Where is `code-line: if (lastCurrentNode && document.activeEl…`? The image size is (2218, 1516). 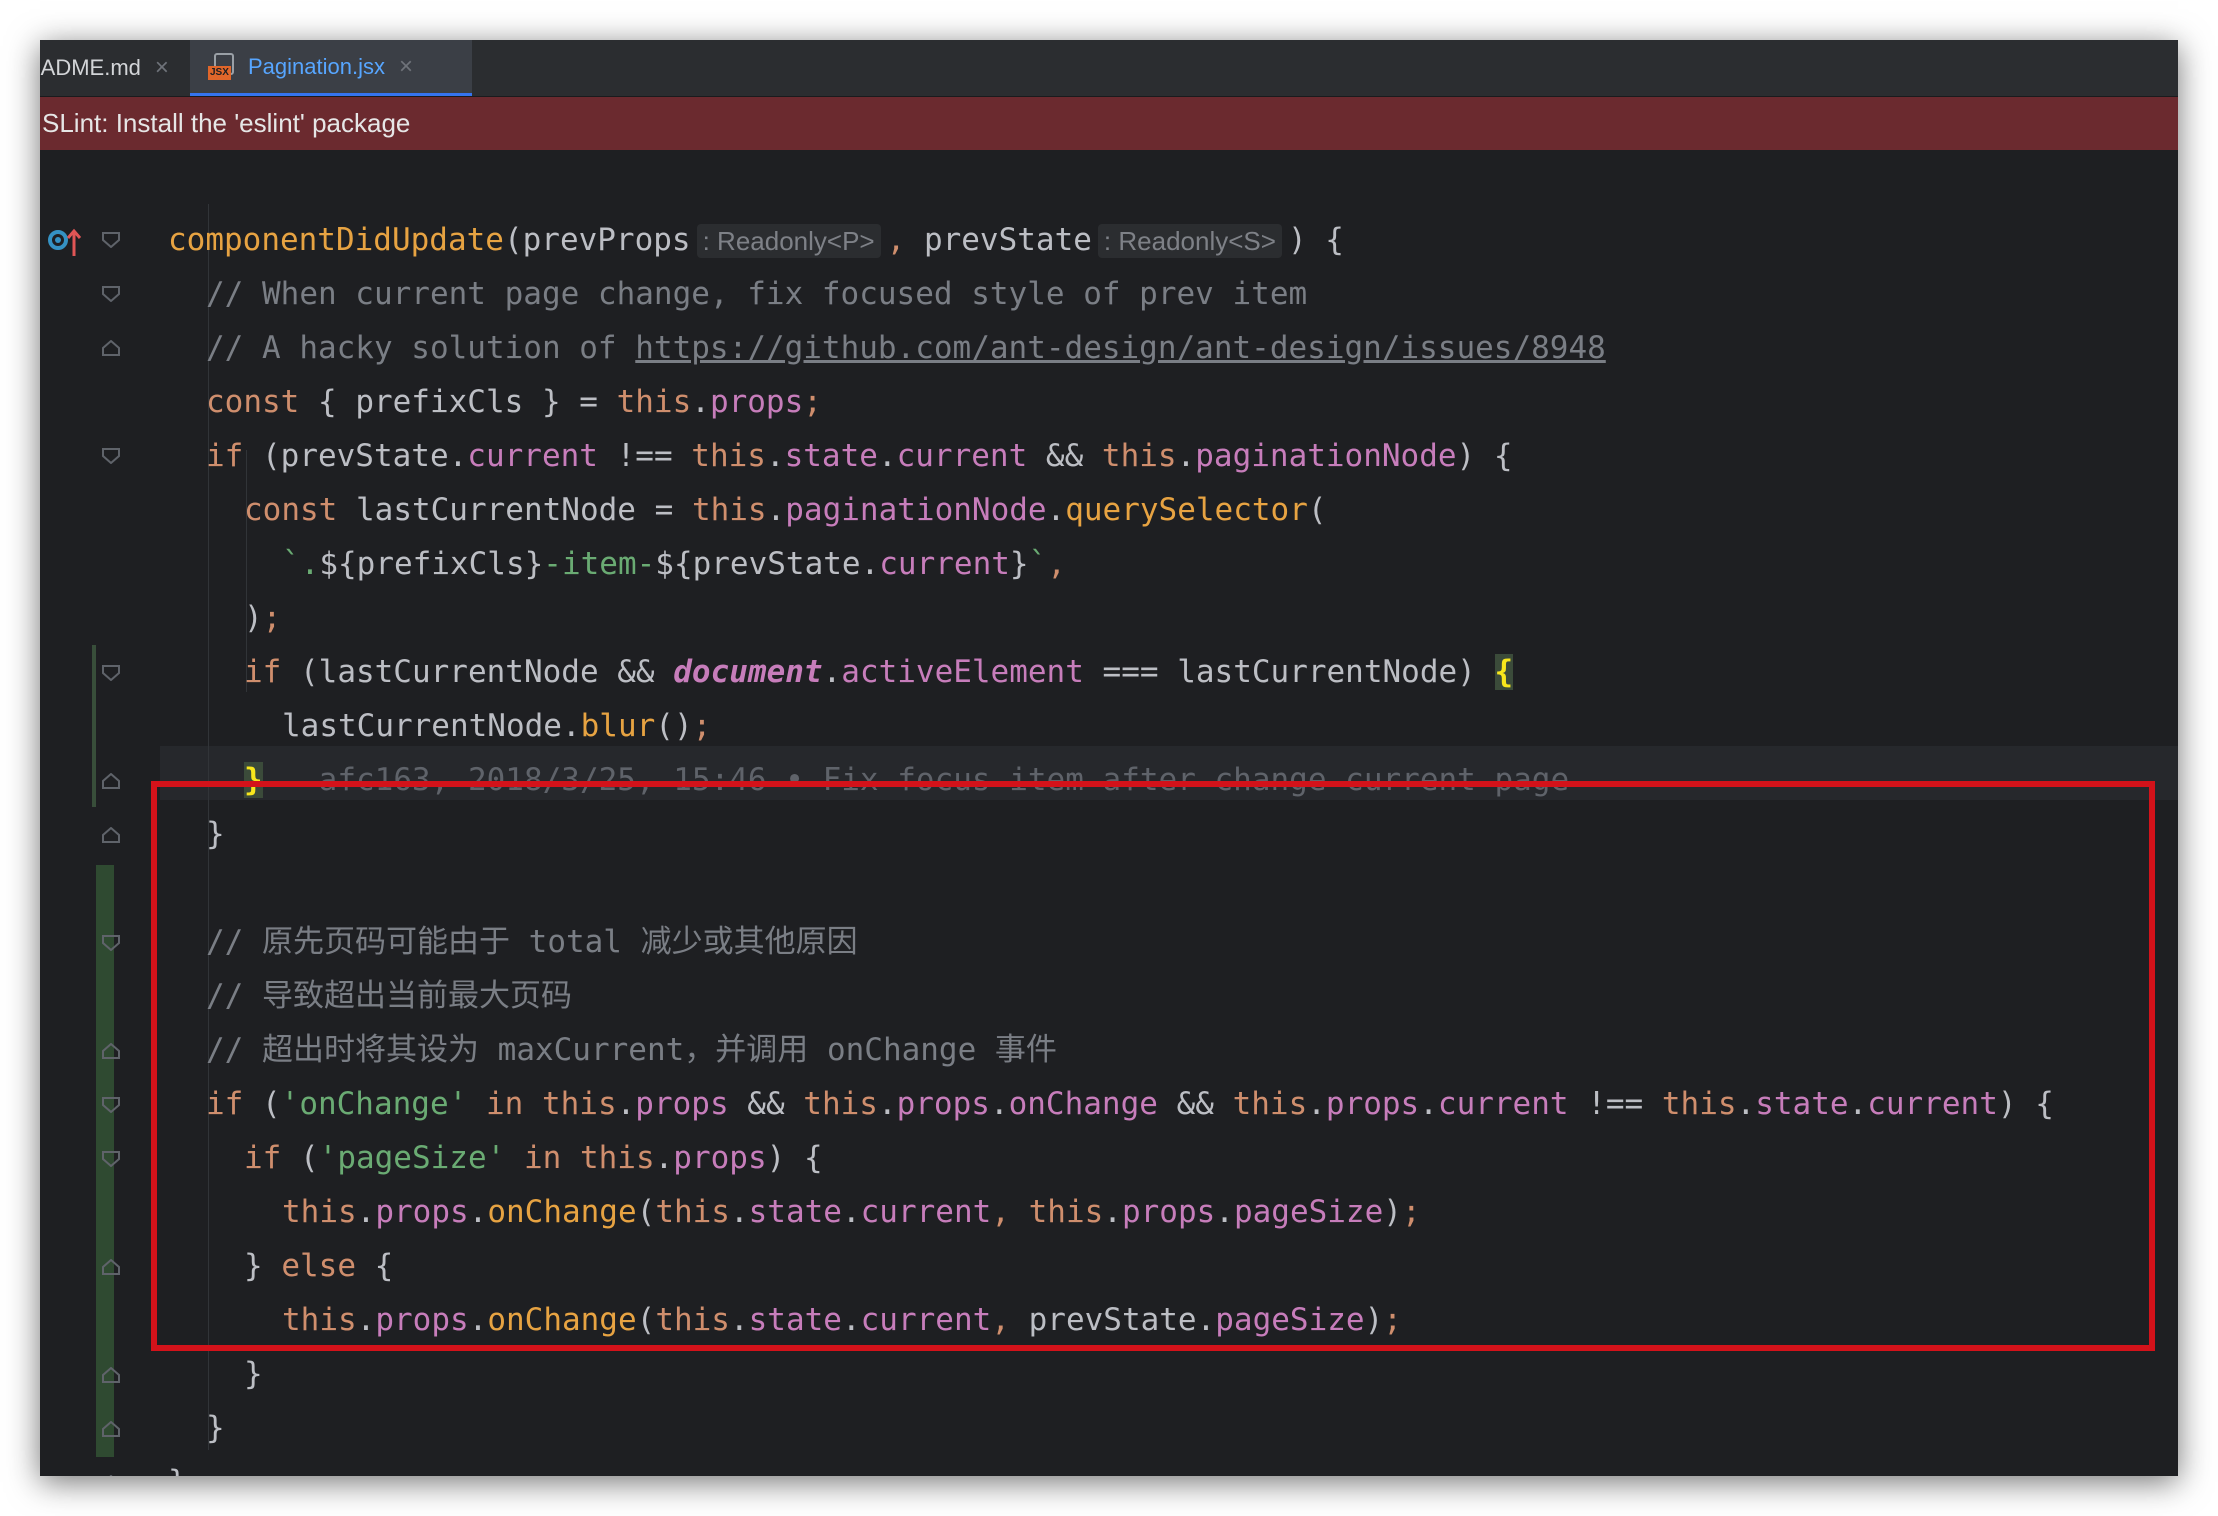
code-line: if (lastCurrentNode && document.activeEl… is located at coordinates (879, 672).